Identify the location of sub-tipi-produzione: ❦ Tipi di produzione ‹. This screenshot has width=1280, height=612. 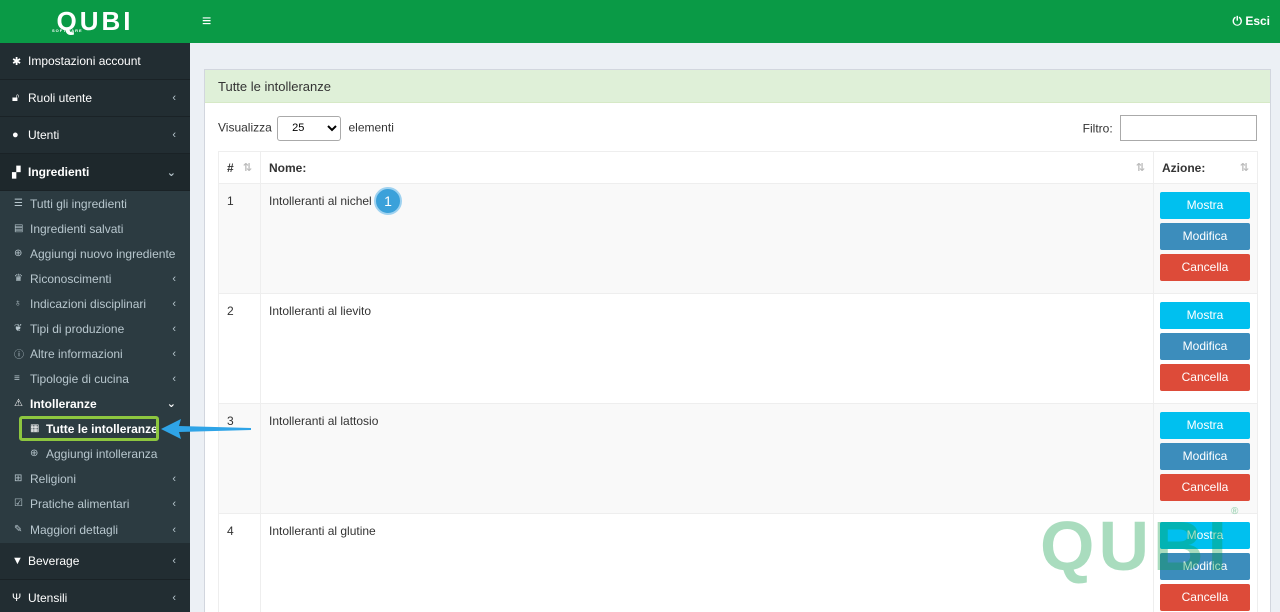
(95, 328).